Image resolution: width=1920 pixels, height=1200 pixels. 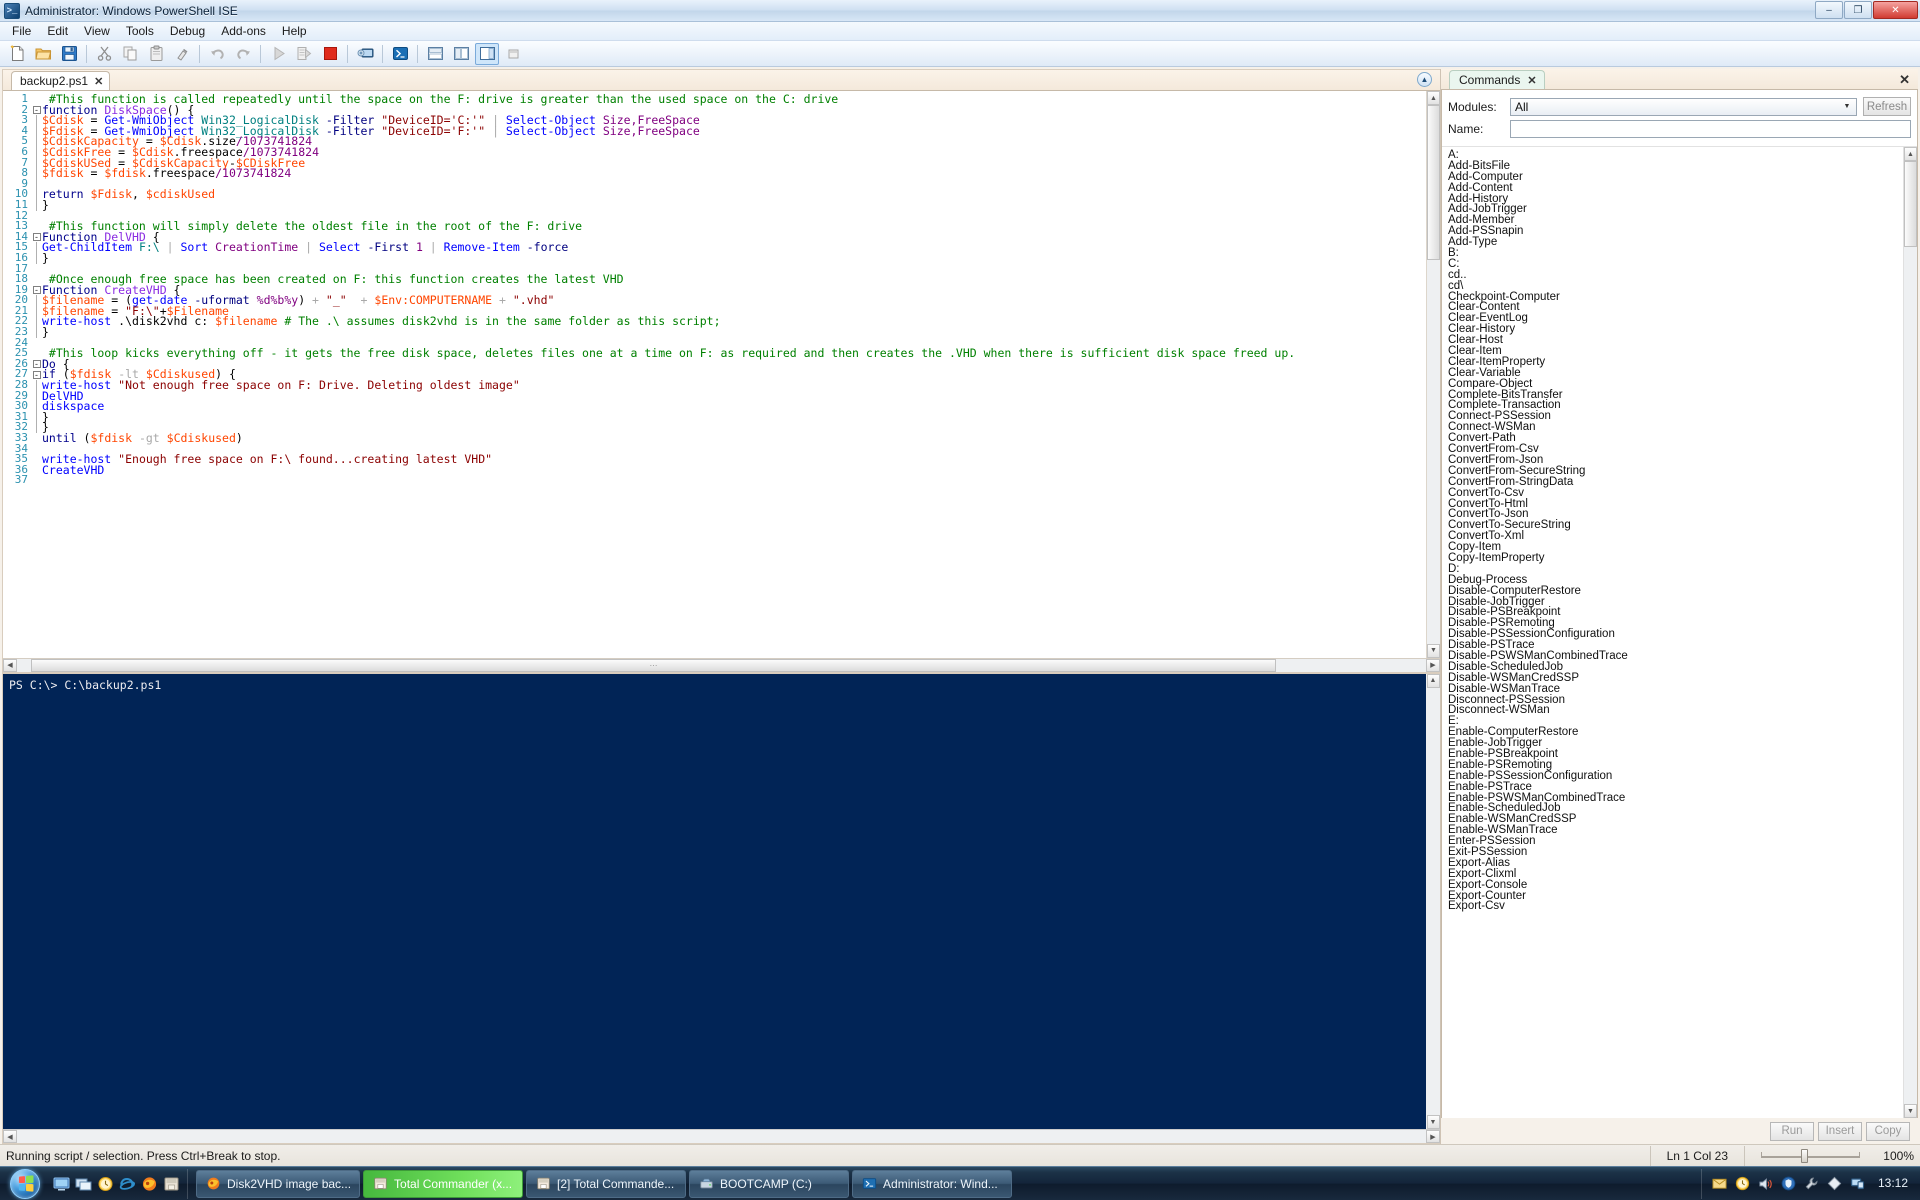 I want to click on slider-handle, so click(x=1804, y=1155).